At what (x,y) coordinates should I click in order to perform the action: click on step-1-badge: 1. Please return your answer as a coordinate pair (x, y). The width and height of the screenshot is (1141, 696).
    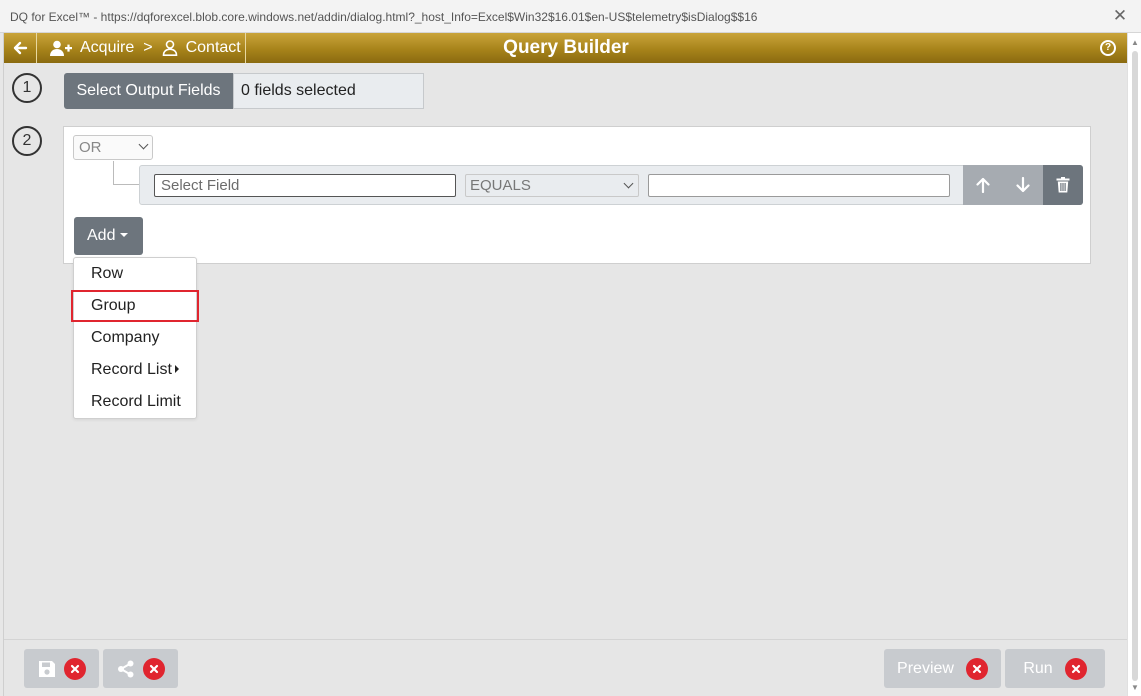
    Looking at the image, I should click on (27, 88).